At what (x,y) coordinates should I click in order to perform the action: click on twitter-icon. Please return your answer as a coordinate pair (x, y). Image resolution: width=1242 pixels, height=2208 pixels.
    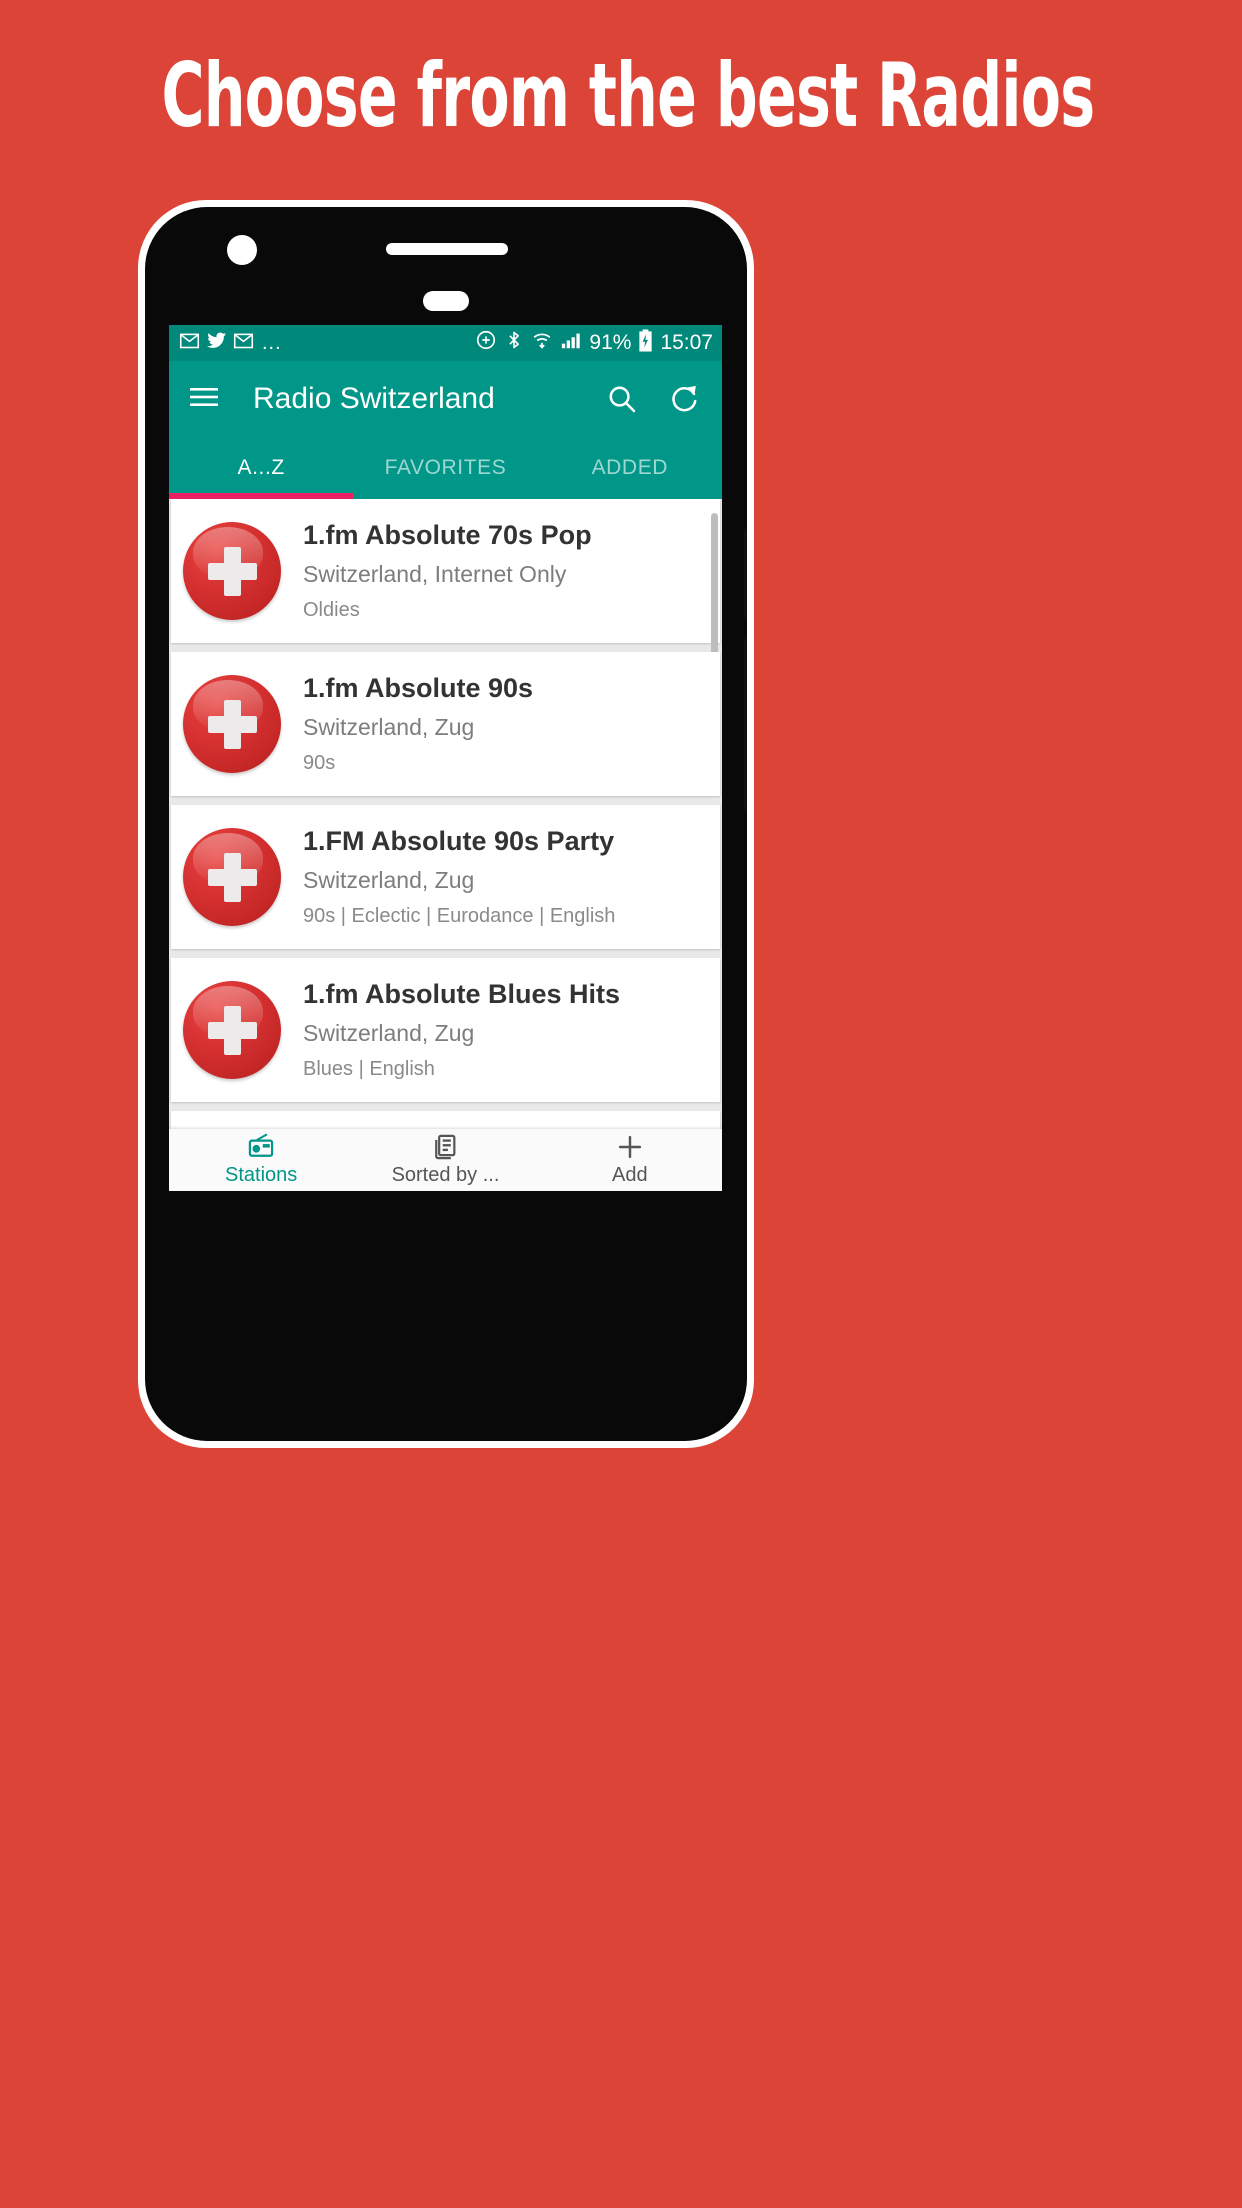
    Looking at the image, I should click on (216, 343).